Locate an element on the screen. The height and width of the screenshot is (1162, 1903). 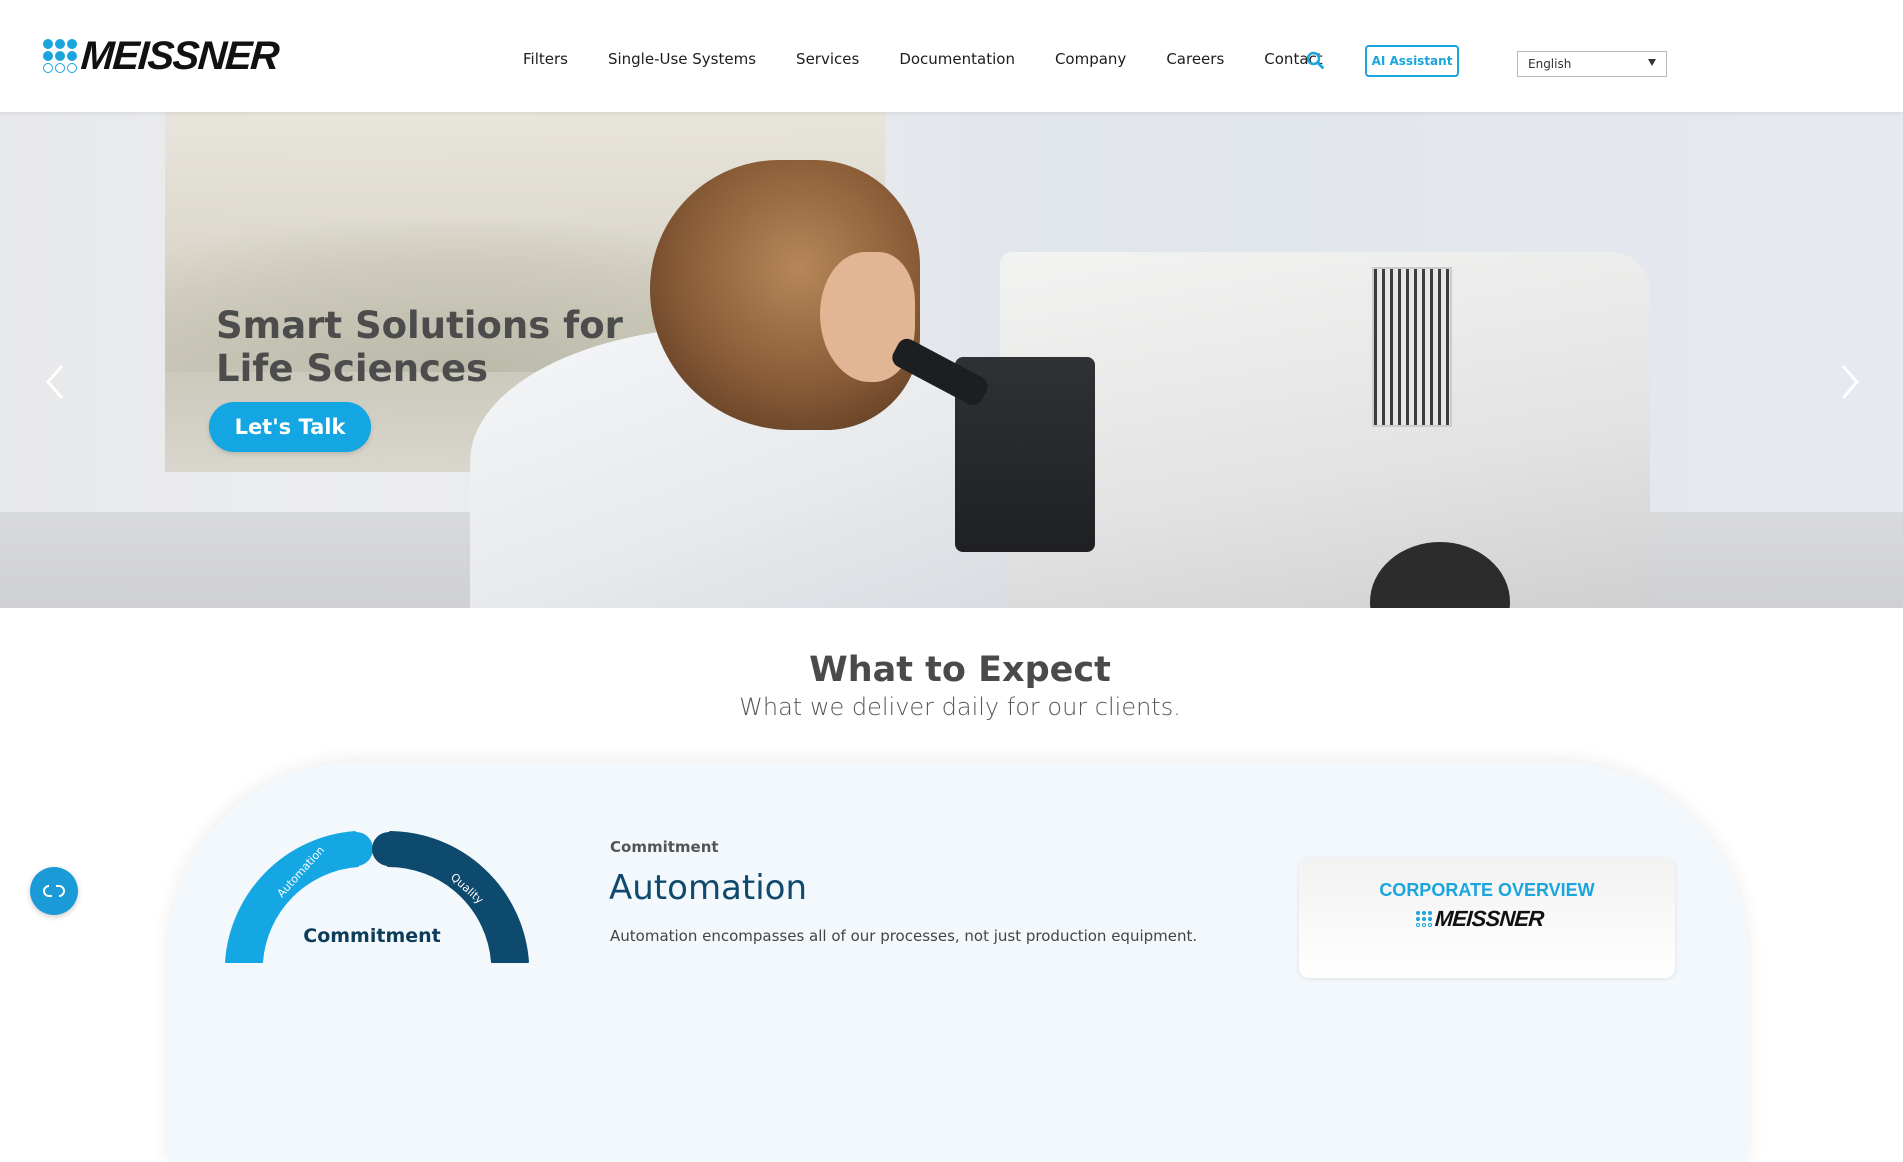
hero-title: Smart Solutions for Life Sciences is located at coordinates (419, 347).